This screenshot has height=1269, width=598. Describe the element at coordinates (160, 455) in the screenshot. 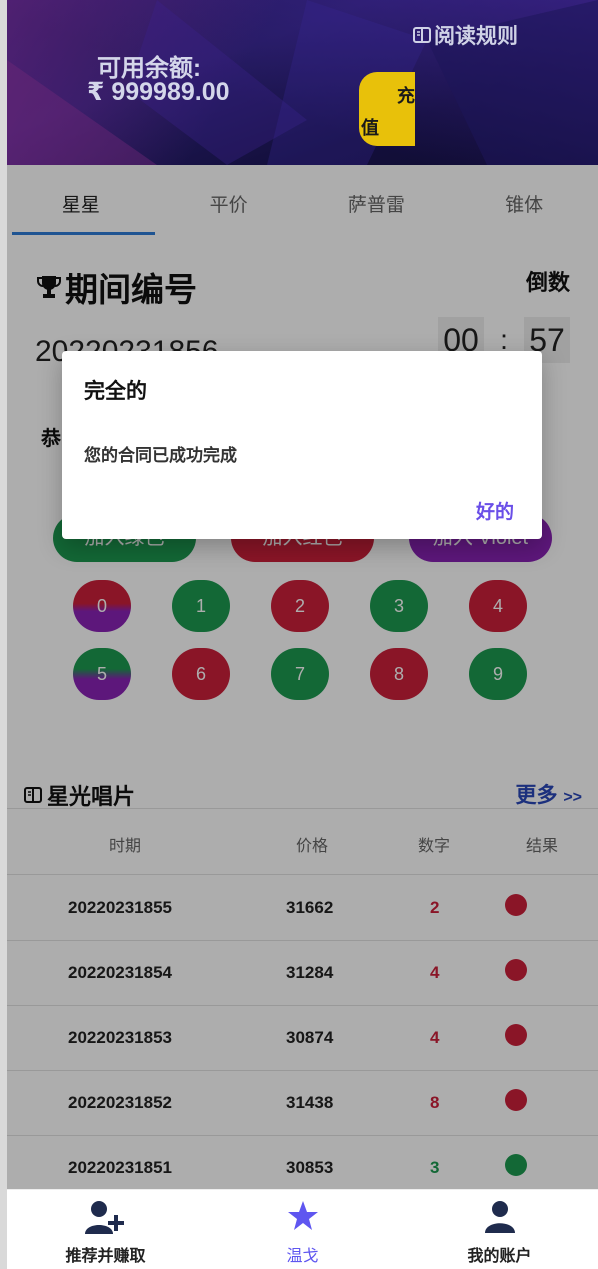

I see `dialog-message: 您的合同已成功完成` at that location.